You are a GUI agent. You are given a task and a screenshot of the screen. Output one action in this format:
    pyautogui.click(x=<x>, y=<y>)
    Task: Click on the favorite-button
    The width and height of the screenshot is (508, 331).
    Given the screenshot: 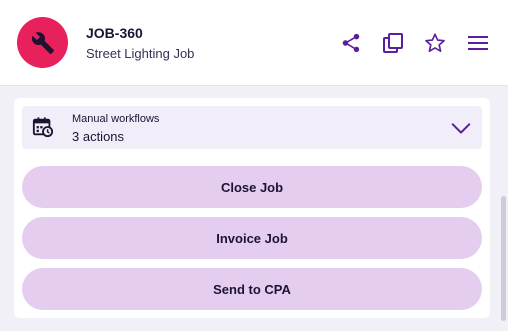 What is the action you would take?
    pyautogui.click(x=435, y=43)
    